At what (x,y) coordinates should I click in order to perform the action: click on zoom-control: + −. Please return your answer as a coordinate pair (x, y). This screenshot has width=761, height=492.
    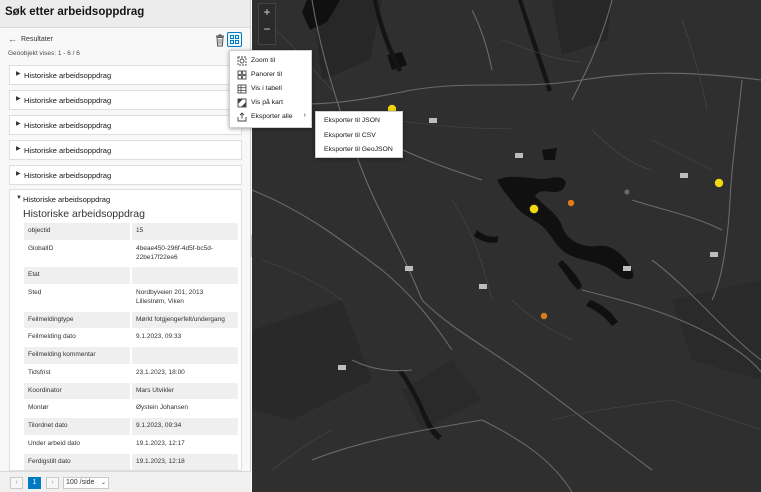
    Looking at the image, I should click on (267, 24).